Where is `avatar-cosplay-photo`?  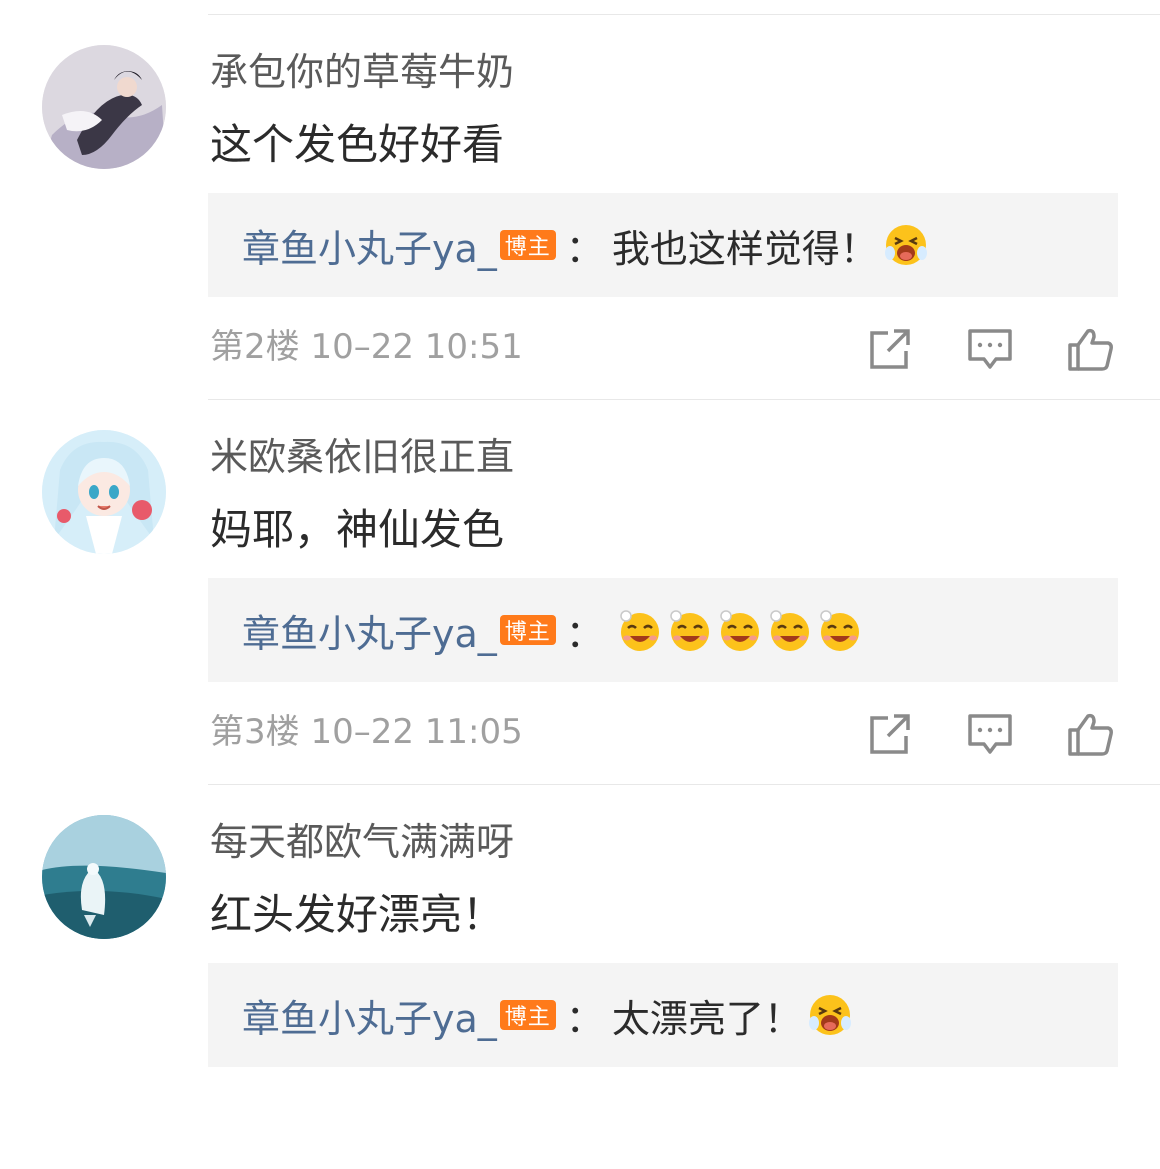 avatar-cosplay-photo is located at coordinates (104, 107).